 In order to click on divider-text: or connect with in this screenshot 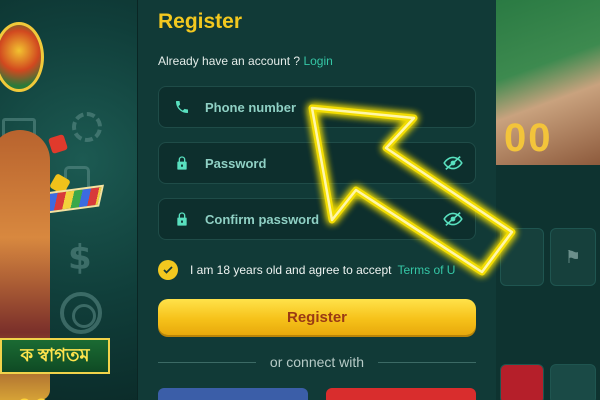, I will do `click(317, 362)`.